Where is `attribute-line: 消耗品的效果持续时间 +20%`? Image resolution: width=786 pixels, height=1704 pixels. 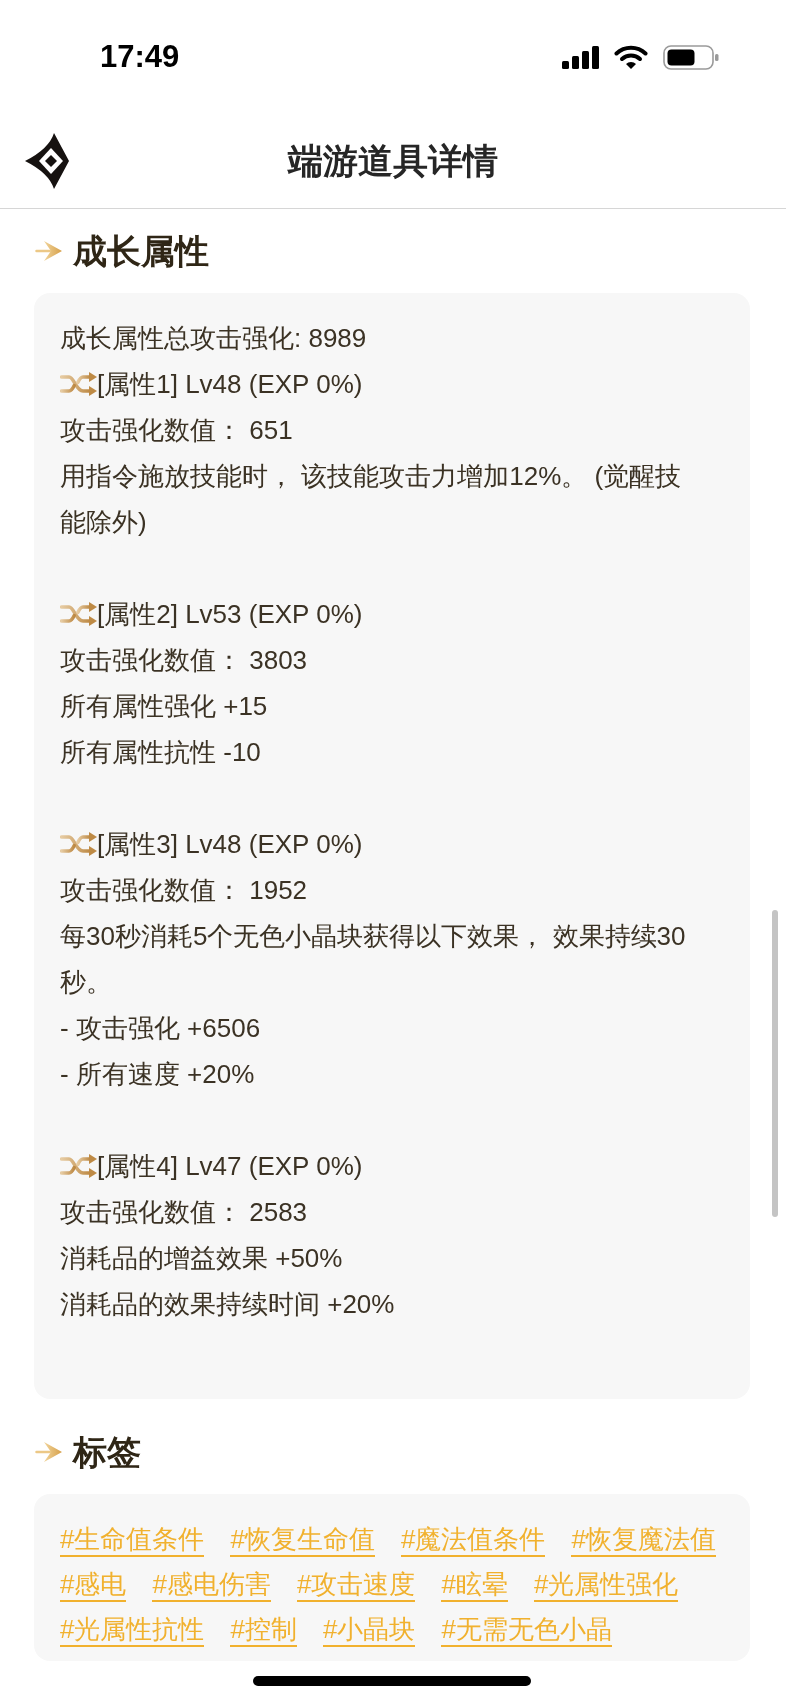
attribute-line: 消耗品的效果持续时间 +20% is located at coordinates (228, 1304).